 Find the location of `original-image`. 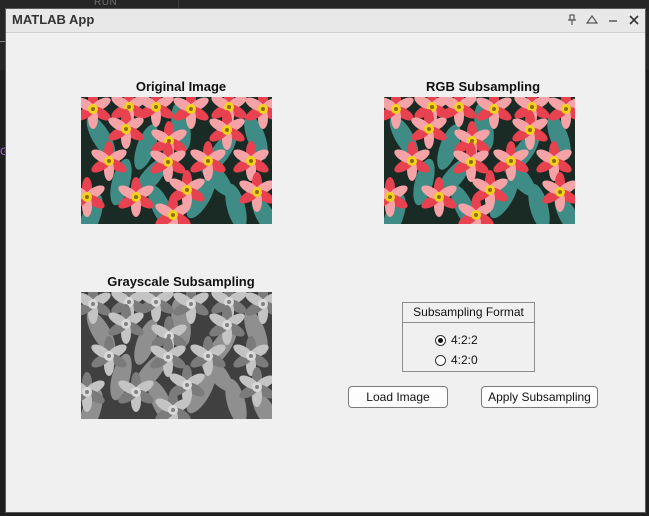

original-image is located at coordinates (176, 160).